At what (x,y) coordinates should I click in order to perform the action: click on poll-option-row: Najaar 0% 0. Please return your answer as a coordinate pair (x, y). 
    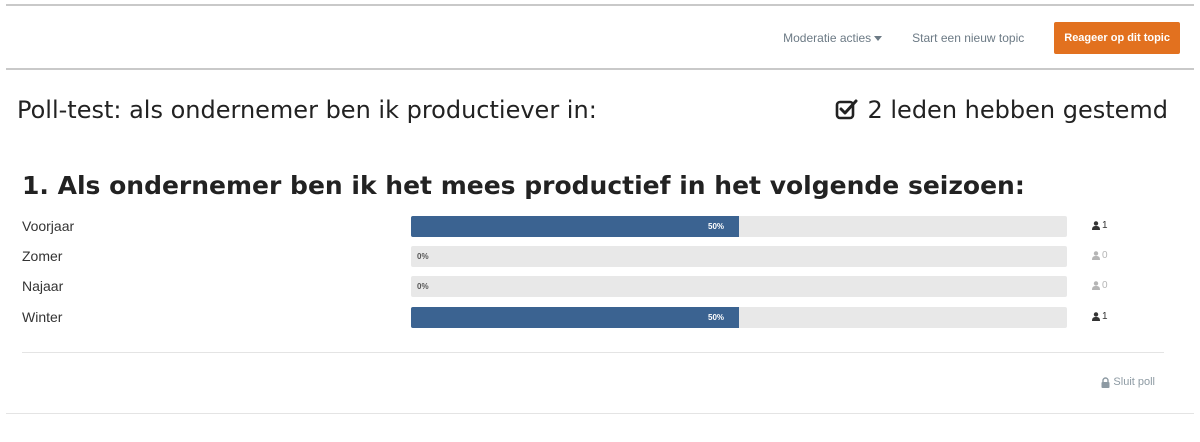
    Looking at the image, I should click on (592, 287).